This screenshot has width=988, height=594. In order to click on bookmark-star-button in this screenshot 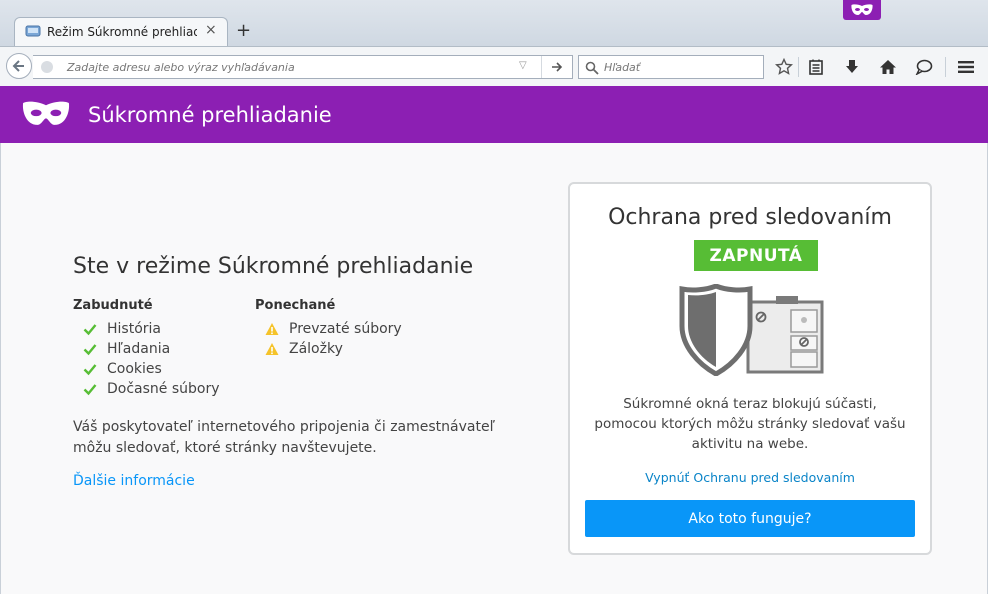, I will do `click(784, 67)`.